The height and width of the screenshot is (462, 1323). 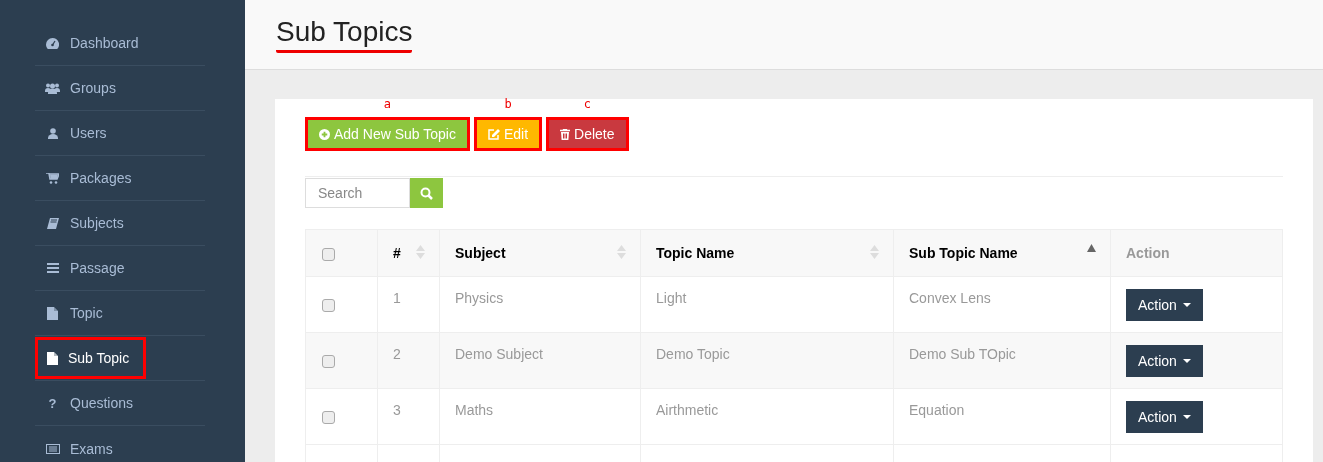 I want to click on column-header: Sub Topic Name, so click(x=963, y=253).